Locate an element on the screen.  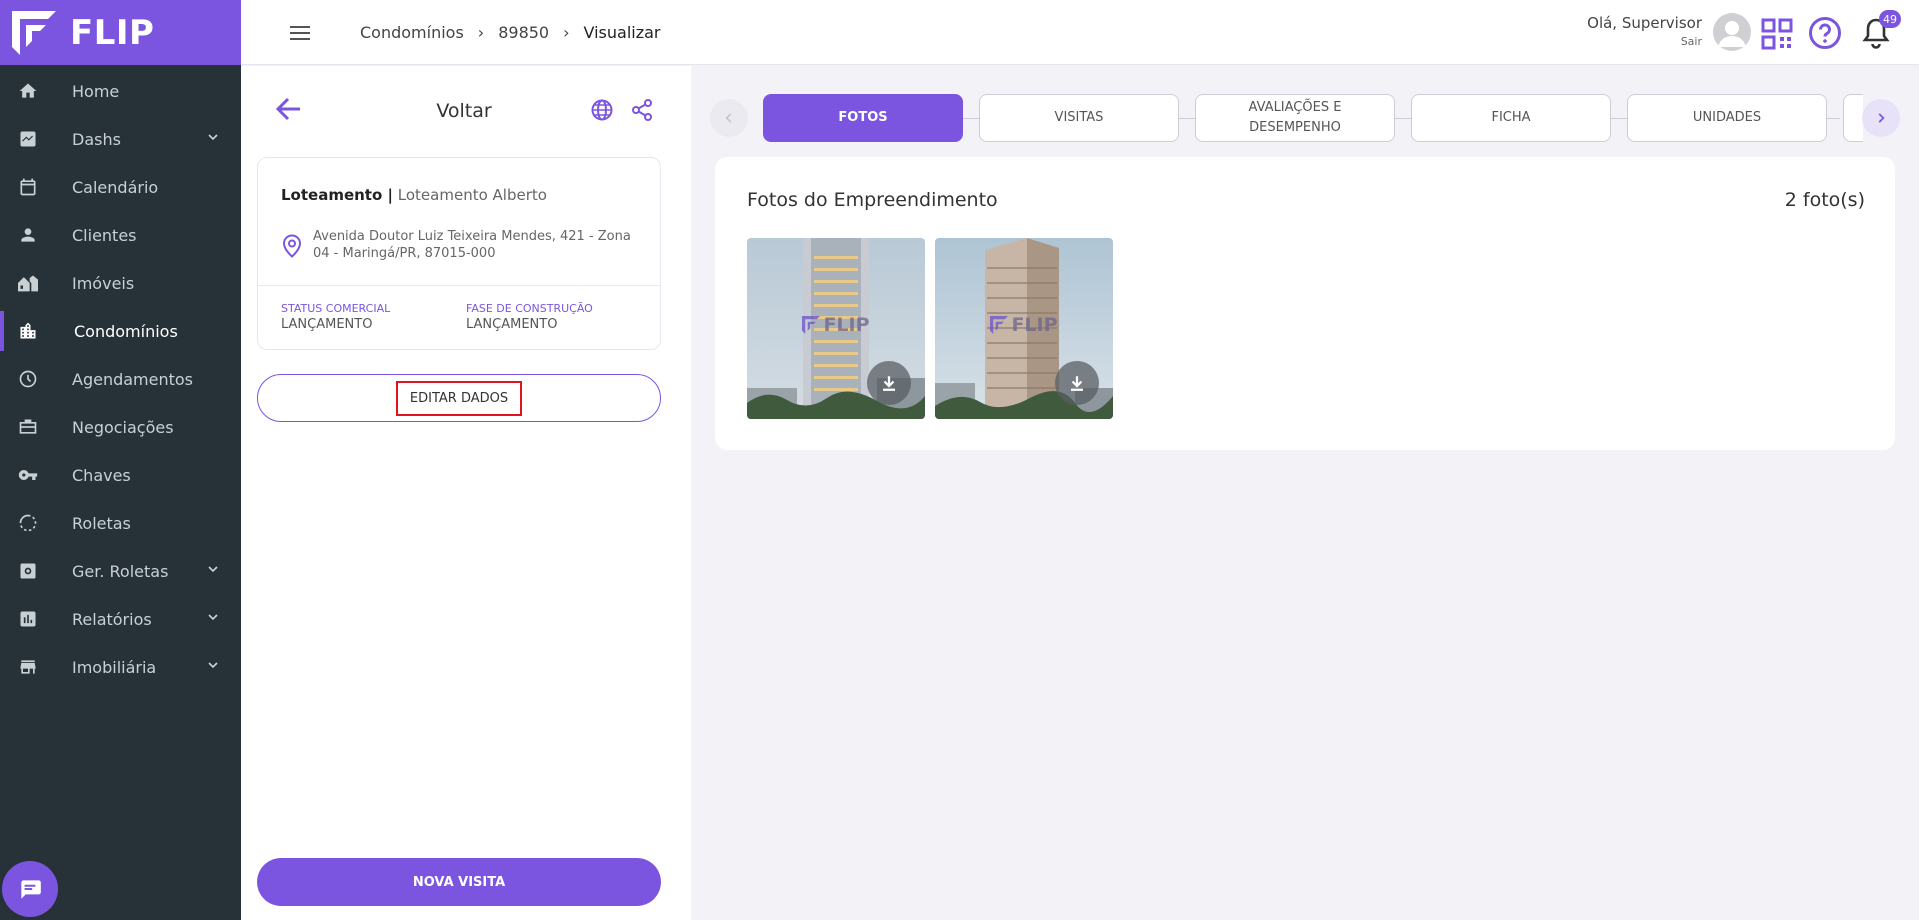
watermark-text: FLIP is located at coordinates (1034, 325).